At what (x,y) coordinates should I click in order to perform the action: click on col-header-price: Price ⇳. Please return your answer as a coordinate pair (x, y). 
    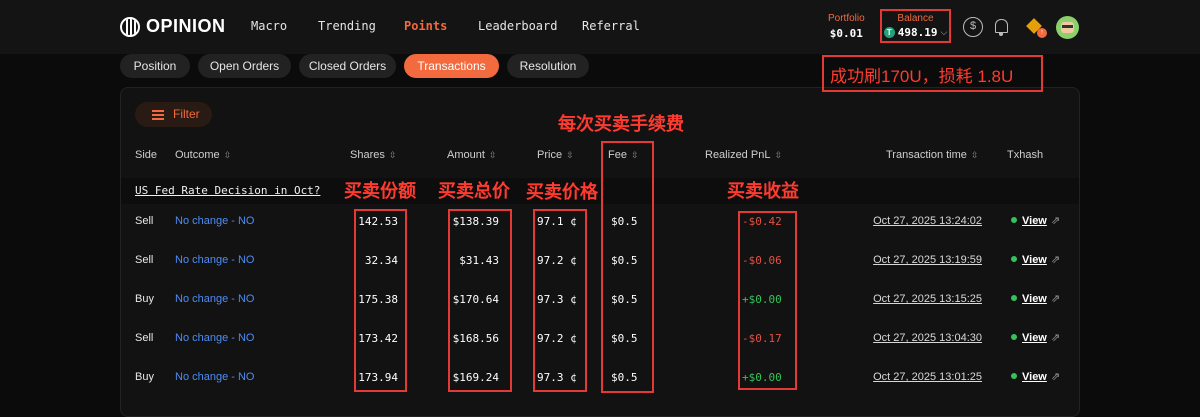
    Looking at the image, I should click on (555, 155).